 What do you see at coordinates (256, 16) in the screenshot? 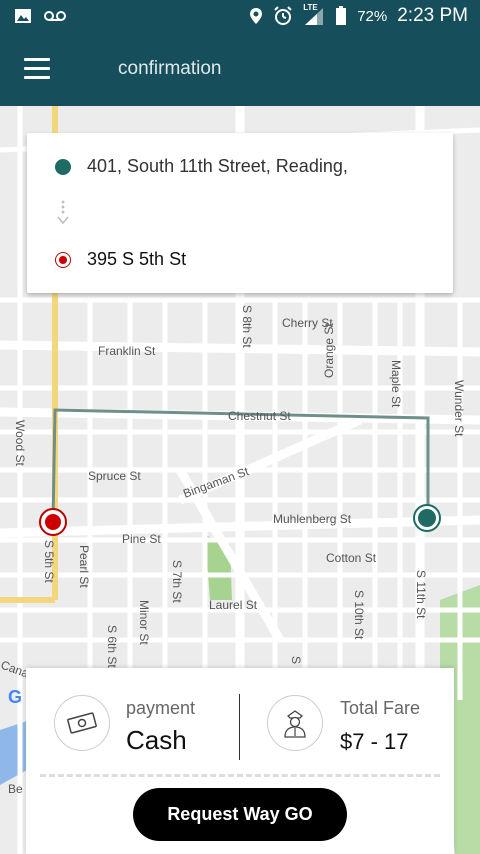
I see `location-icon` at bounding box center [256, 16].